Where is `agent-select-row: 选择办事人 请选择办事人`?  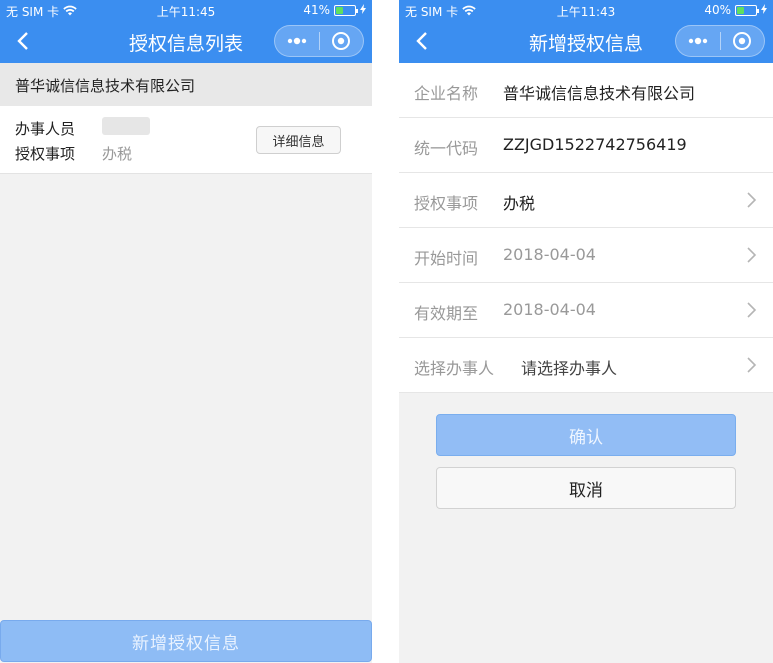 agent-select-row: 选择办事人 请选择办事人 is located at coordinates (586, 365).